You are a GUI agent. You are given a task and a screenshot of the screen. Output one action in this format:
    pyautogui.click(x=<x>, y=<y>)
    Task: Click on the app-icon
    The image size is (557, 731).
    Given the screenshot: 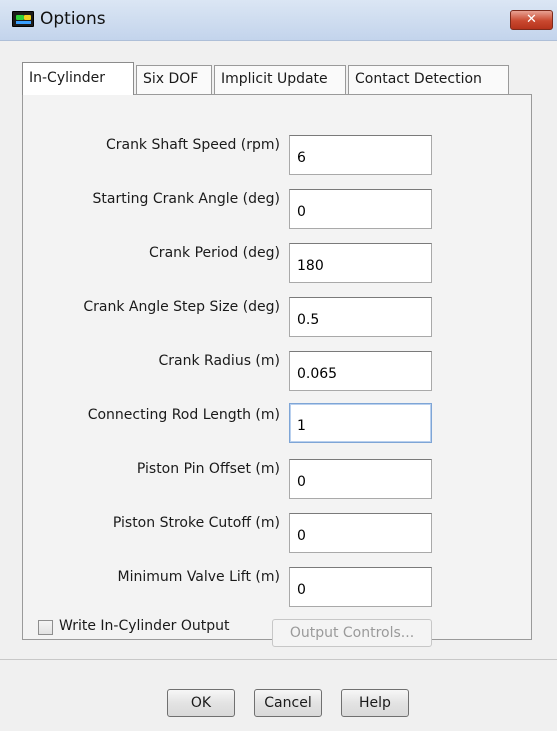 What is the action you would take?
    pyautogui.click(x=23, y=19)
    